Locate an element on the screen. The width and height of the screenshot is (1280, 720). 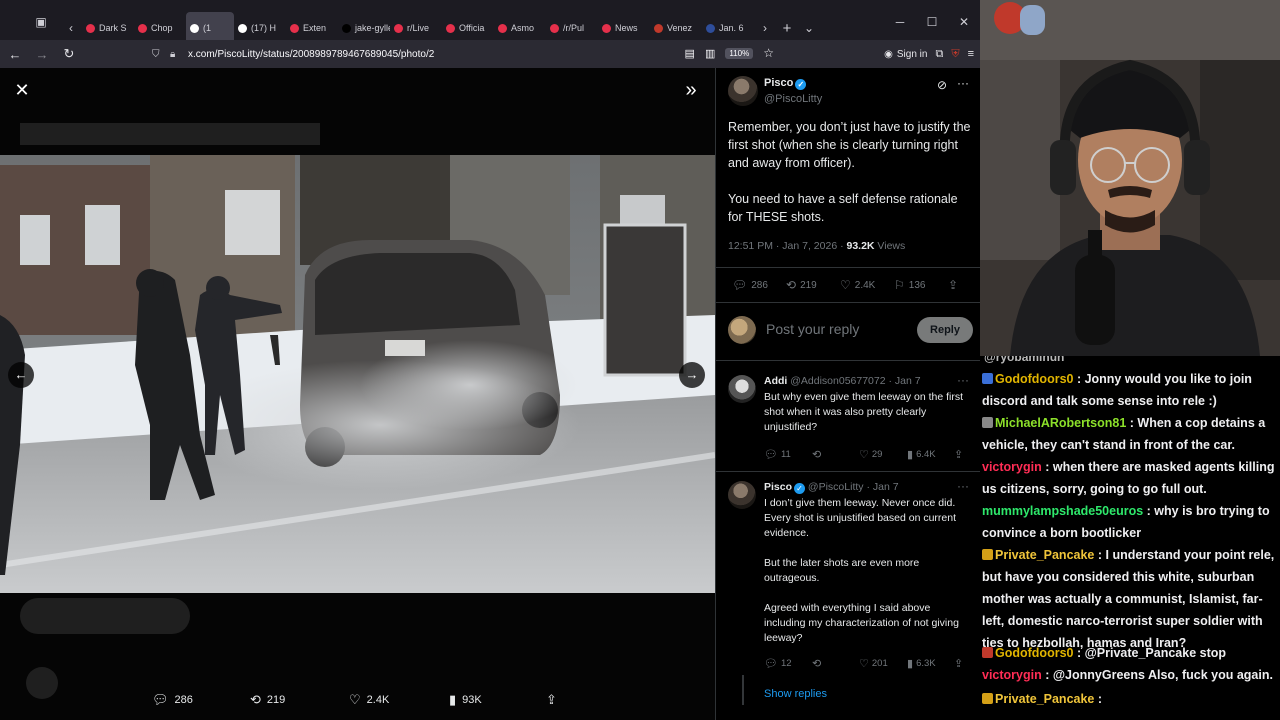
tweet-timestamp: 12:51 PM · Jan 7, 2026 · is located at coordinates (787, 246).